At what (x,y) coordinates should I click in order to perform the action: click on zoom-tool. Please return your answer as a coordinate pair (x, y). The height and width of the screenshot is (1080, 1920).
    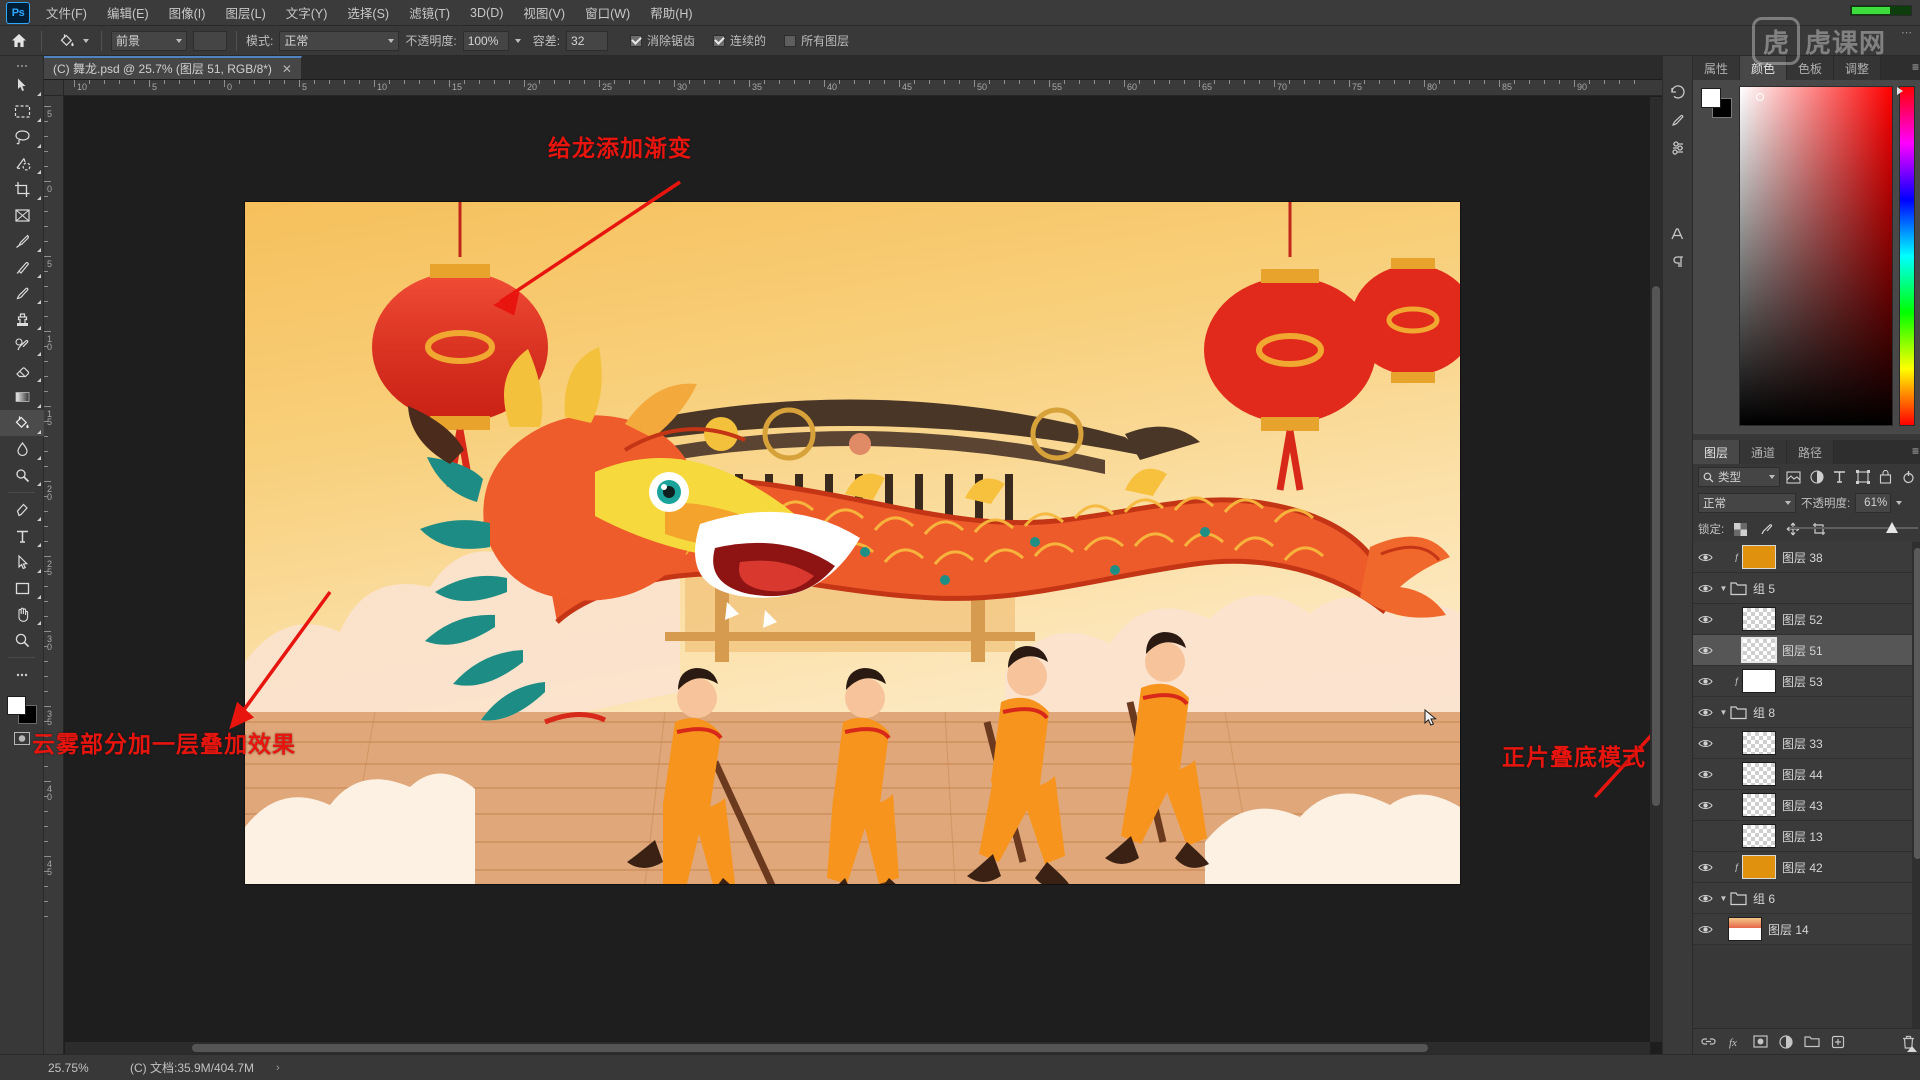
    Looking at the image, I should click on (22, 640).